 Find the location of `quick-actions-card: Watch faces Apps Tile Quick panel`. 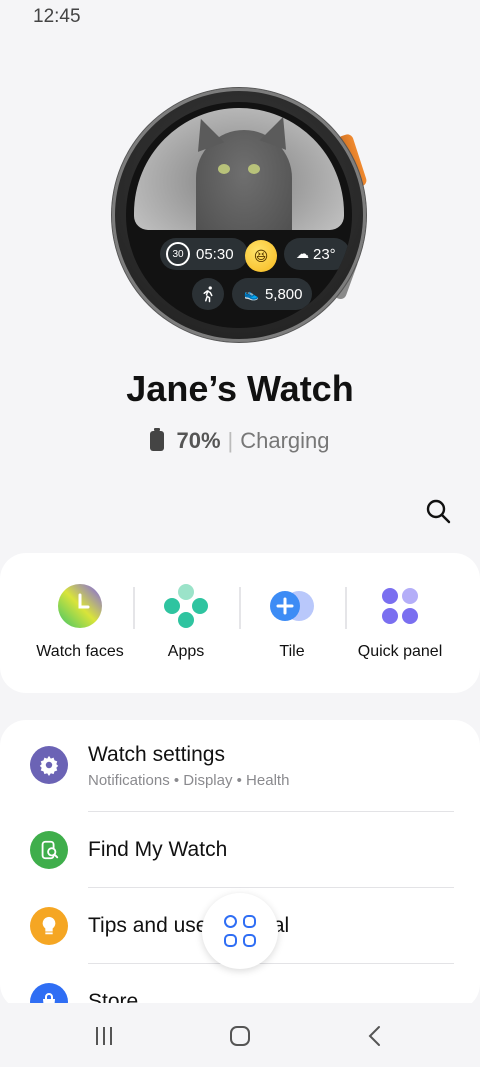

quick-actions-card: Watch faces Apps Tile Quick panel is located at coordinates (240, 623).